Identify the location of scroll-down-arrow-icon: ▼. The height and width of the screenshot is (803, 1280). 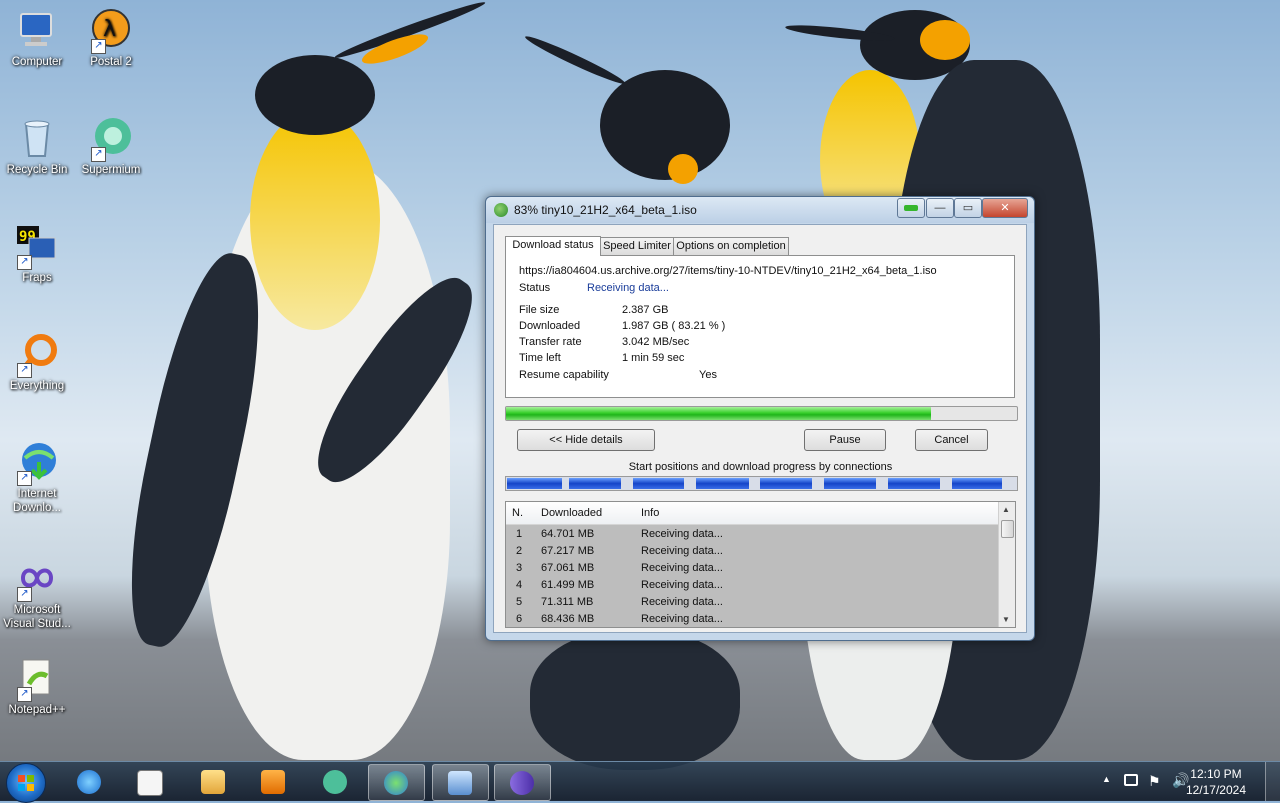
(1006, 619).